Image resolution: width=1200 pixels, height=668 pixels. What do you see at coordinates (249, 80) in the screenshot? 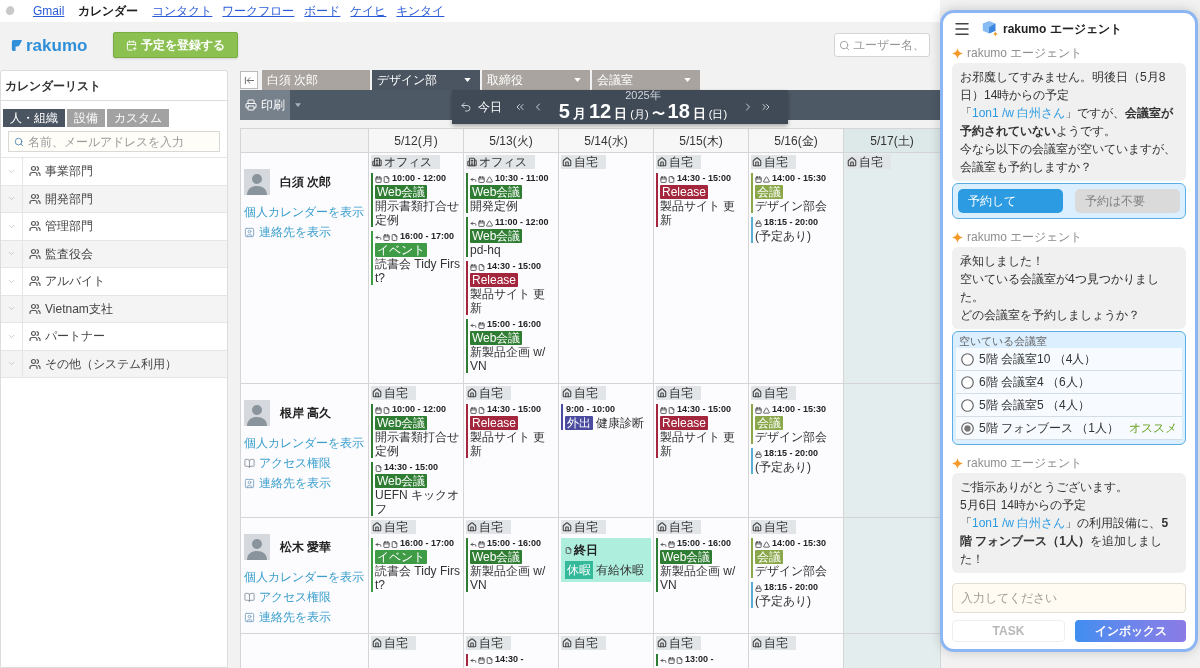
I see `collapse-sidebar-button` at bounding box center [249, 80].